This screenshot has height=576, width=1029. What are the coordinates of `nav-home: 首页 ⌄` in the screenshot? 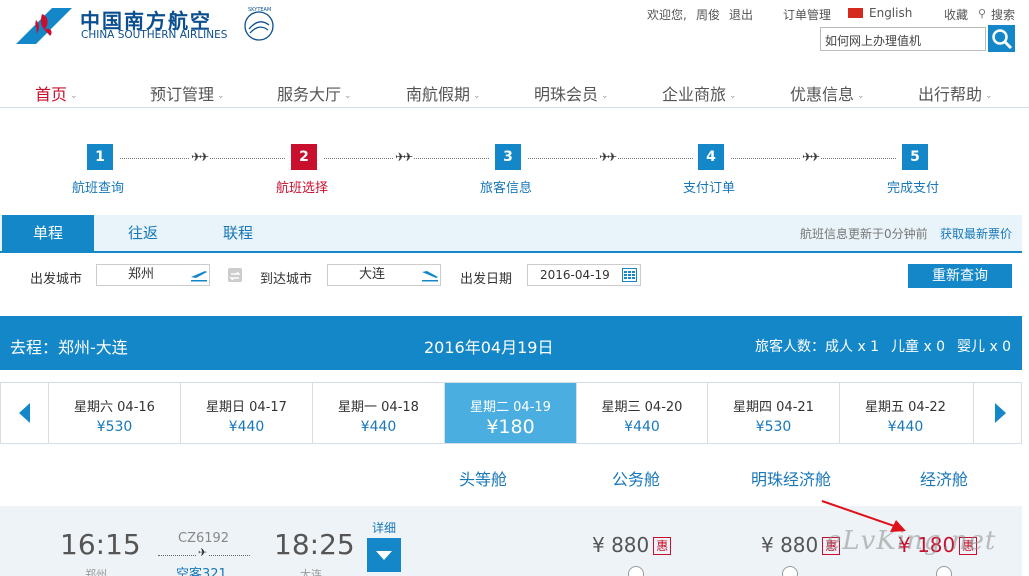 It's located at (56, 93).